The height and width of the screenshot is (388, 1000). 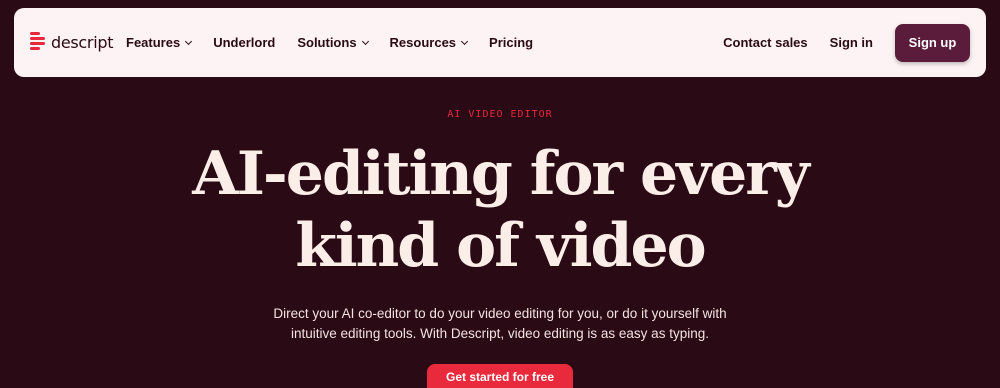 I want to click on menu-item-resources: Resources, so click(x=429, y=42).